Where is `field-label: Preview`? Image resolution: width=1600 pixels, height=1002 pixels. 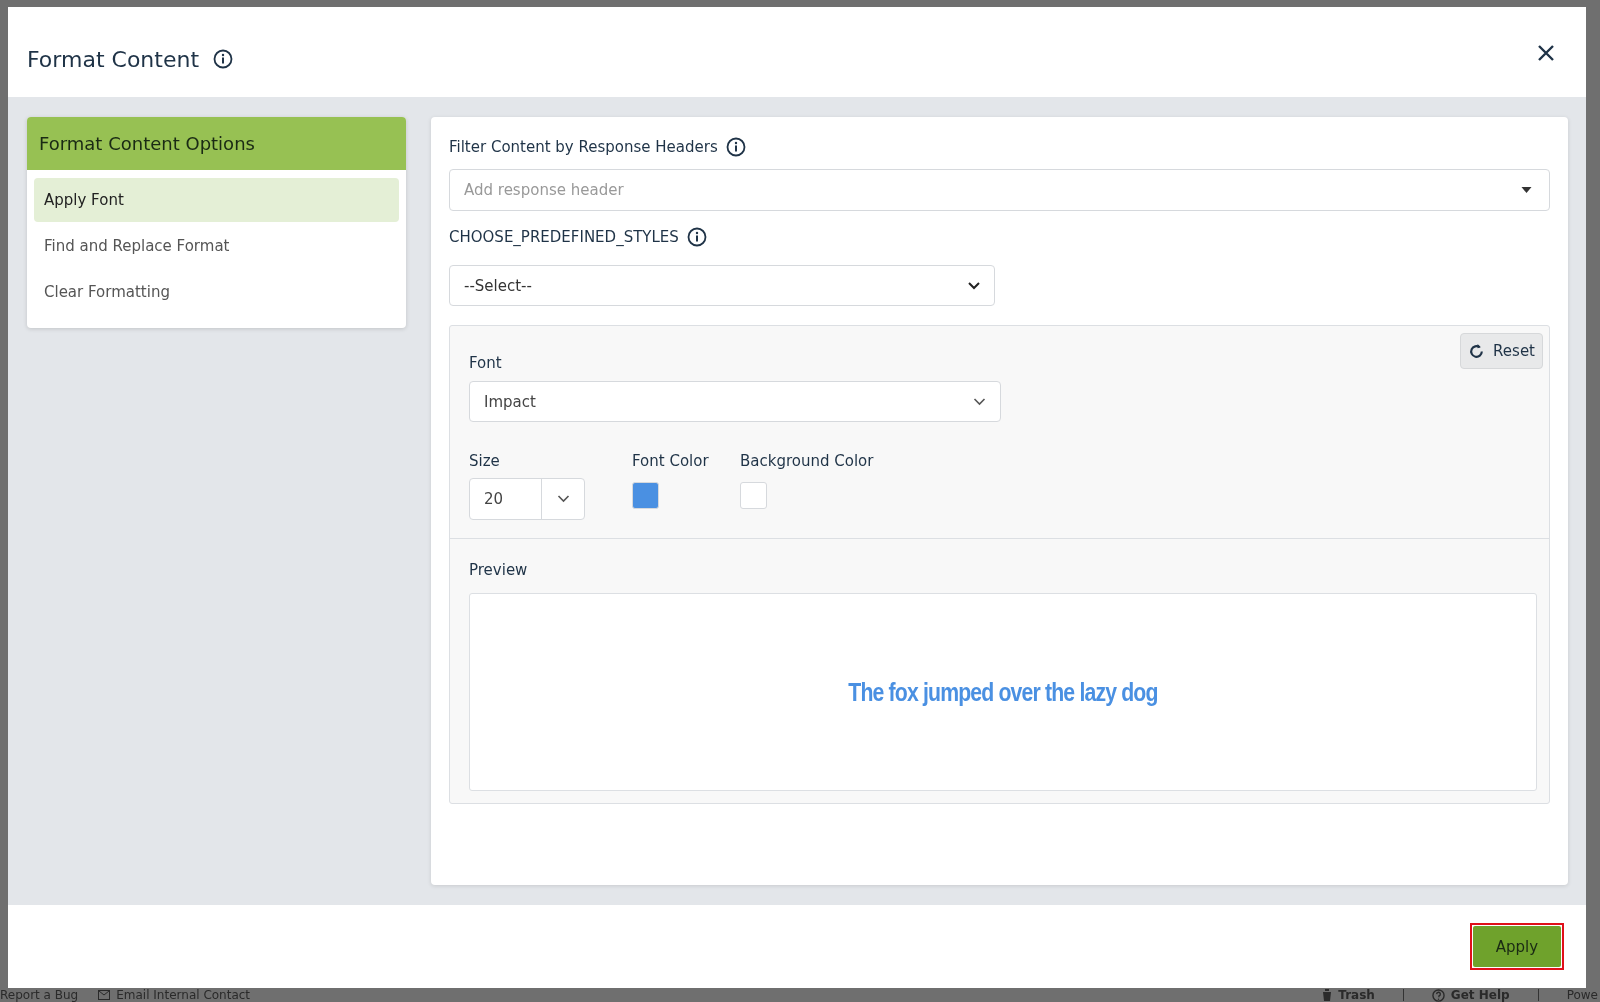 field-label: Preview is located at coordinates (498, 570).